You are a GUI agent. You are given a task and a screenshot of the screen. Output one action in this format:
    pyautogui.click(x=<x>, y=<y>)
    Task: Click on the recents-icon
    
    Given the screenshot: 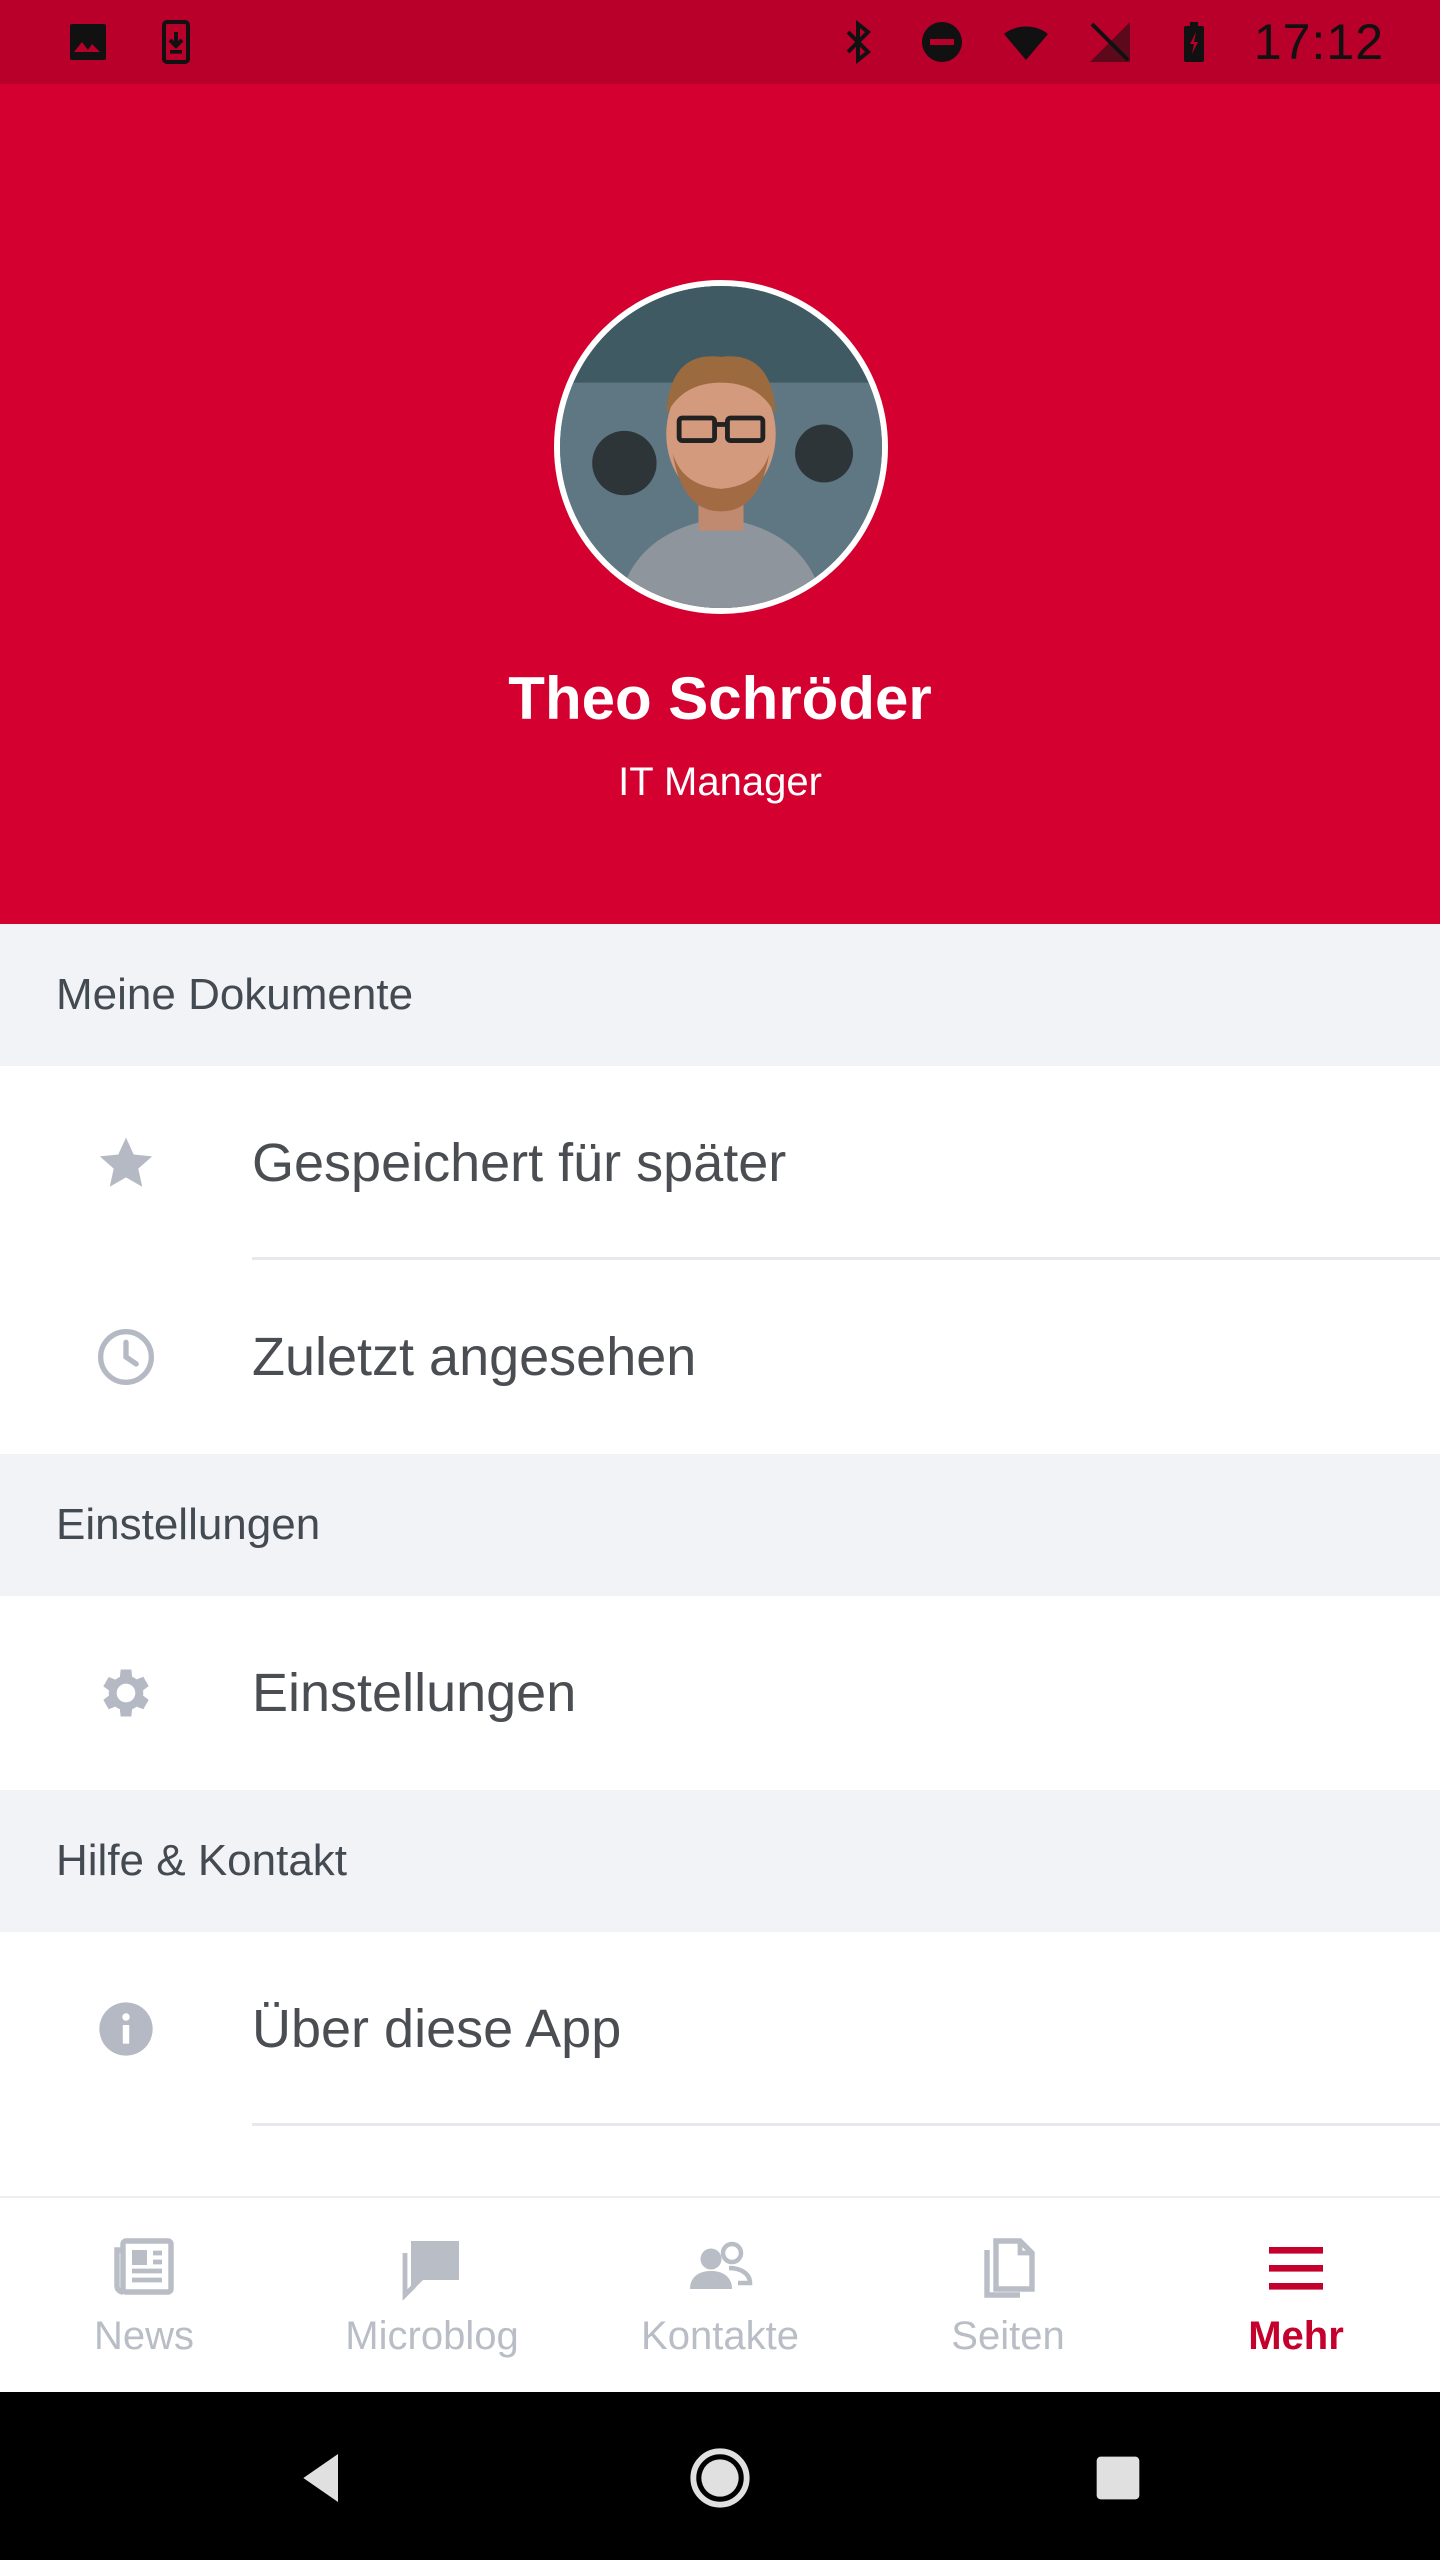 What is the action you would take?
    pyautogui.click(x=1118, y=2478)
    